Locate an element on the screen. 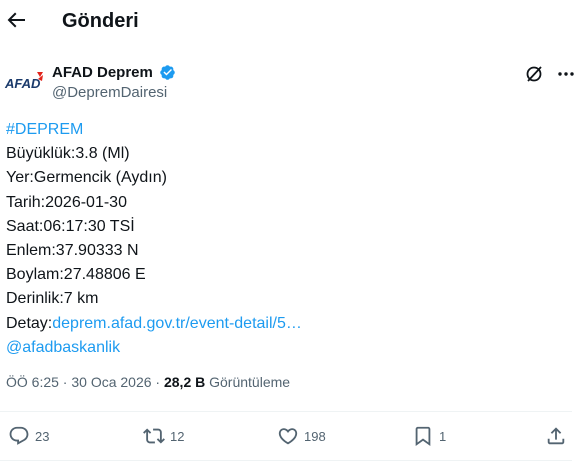 The width and height of the screenshot is (586, 467). reply-count: 23 is located at coordinates (42, 436).